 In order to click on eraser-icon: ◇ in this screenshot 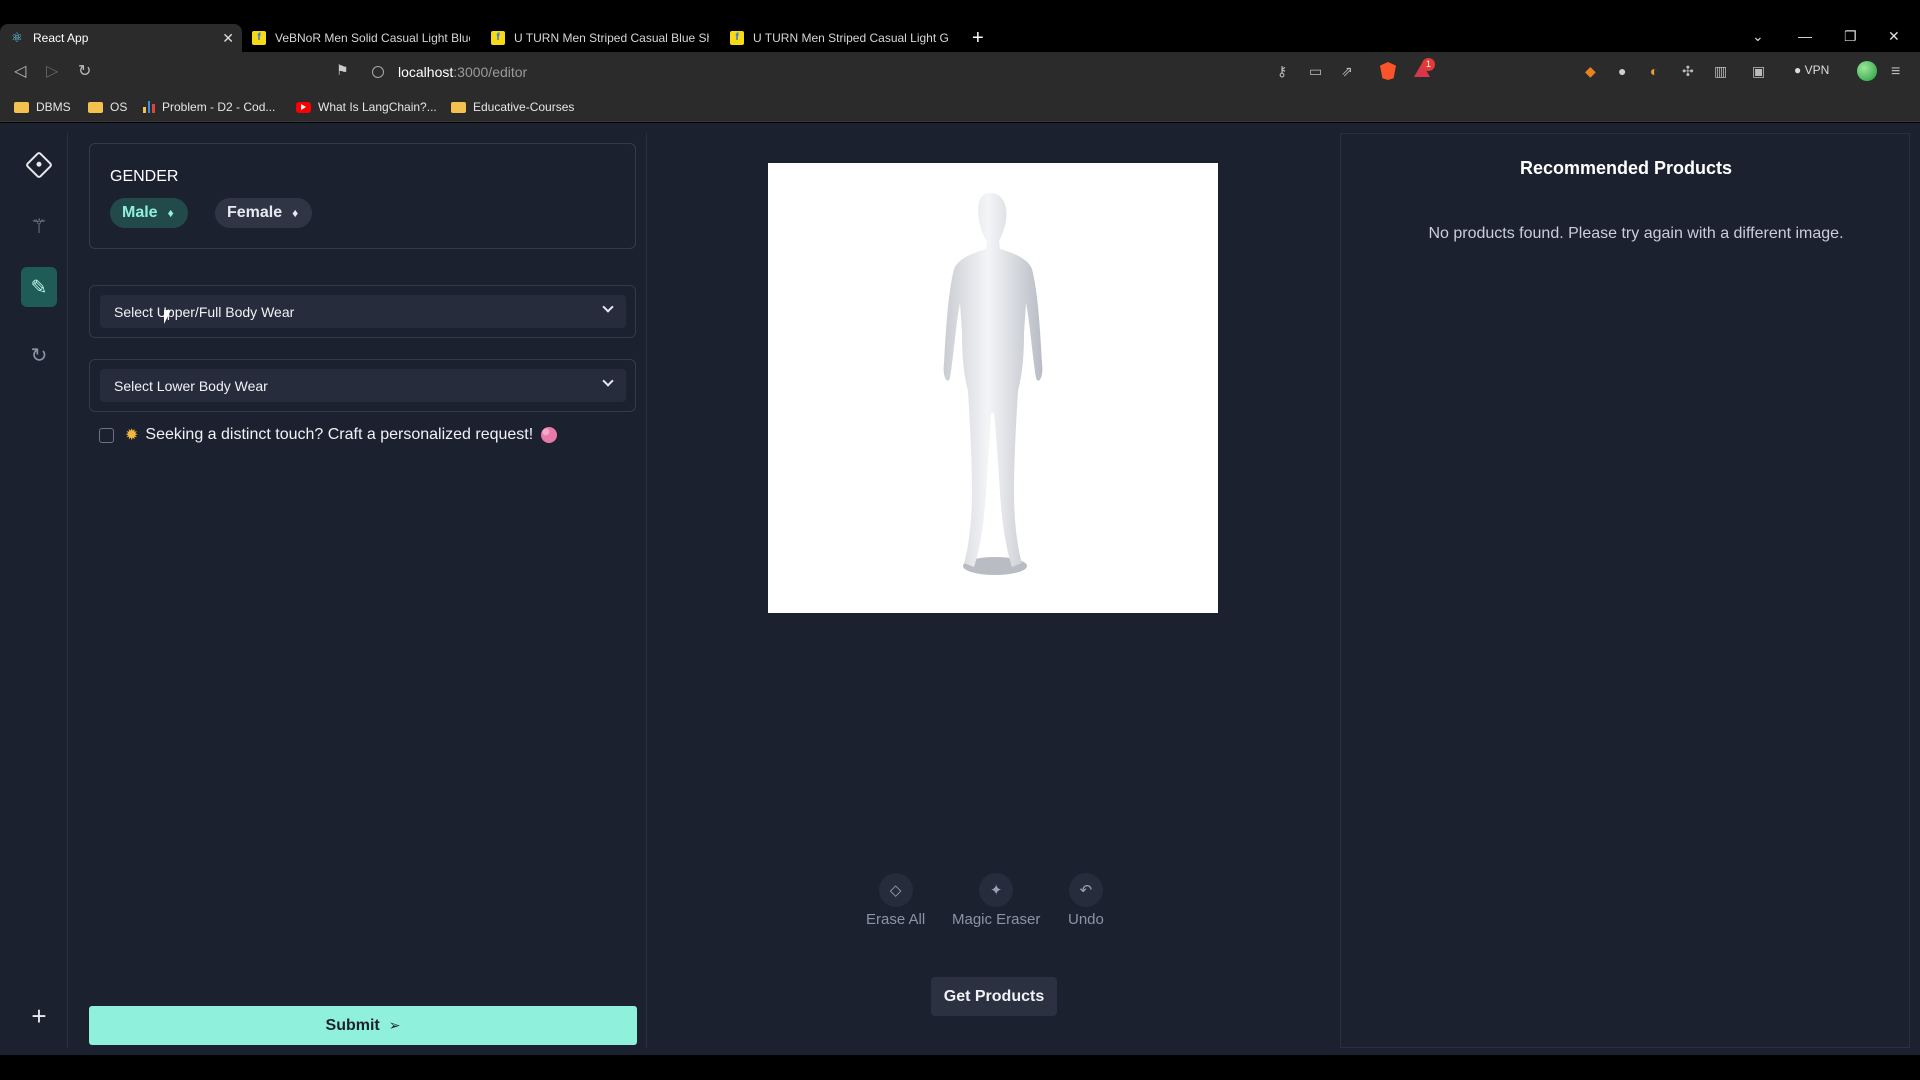, I will do `click(895, 890)`.